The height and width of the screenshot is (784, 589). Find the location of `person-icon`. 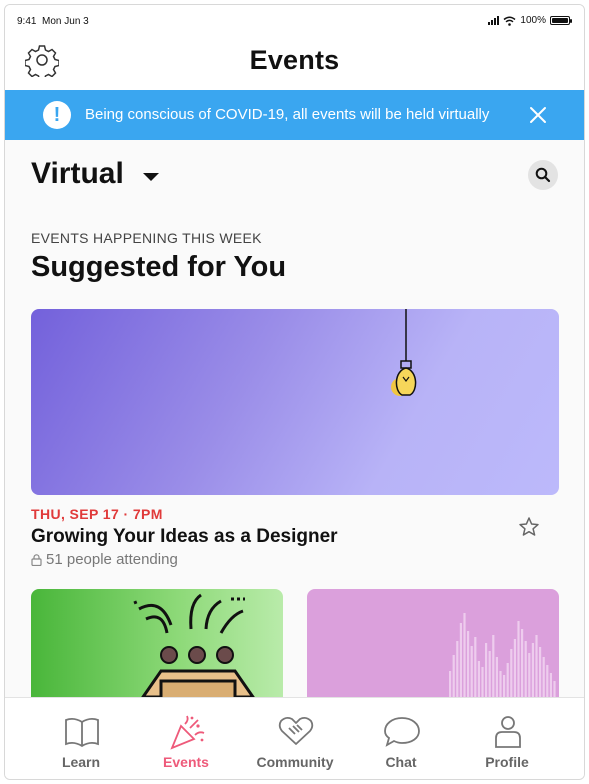

person-icon is located at coordinates (508, 732).